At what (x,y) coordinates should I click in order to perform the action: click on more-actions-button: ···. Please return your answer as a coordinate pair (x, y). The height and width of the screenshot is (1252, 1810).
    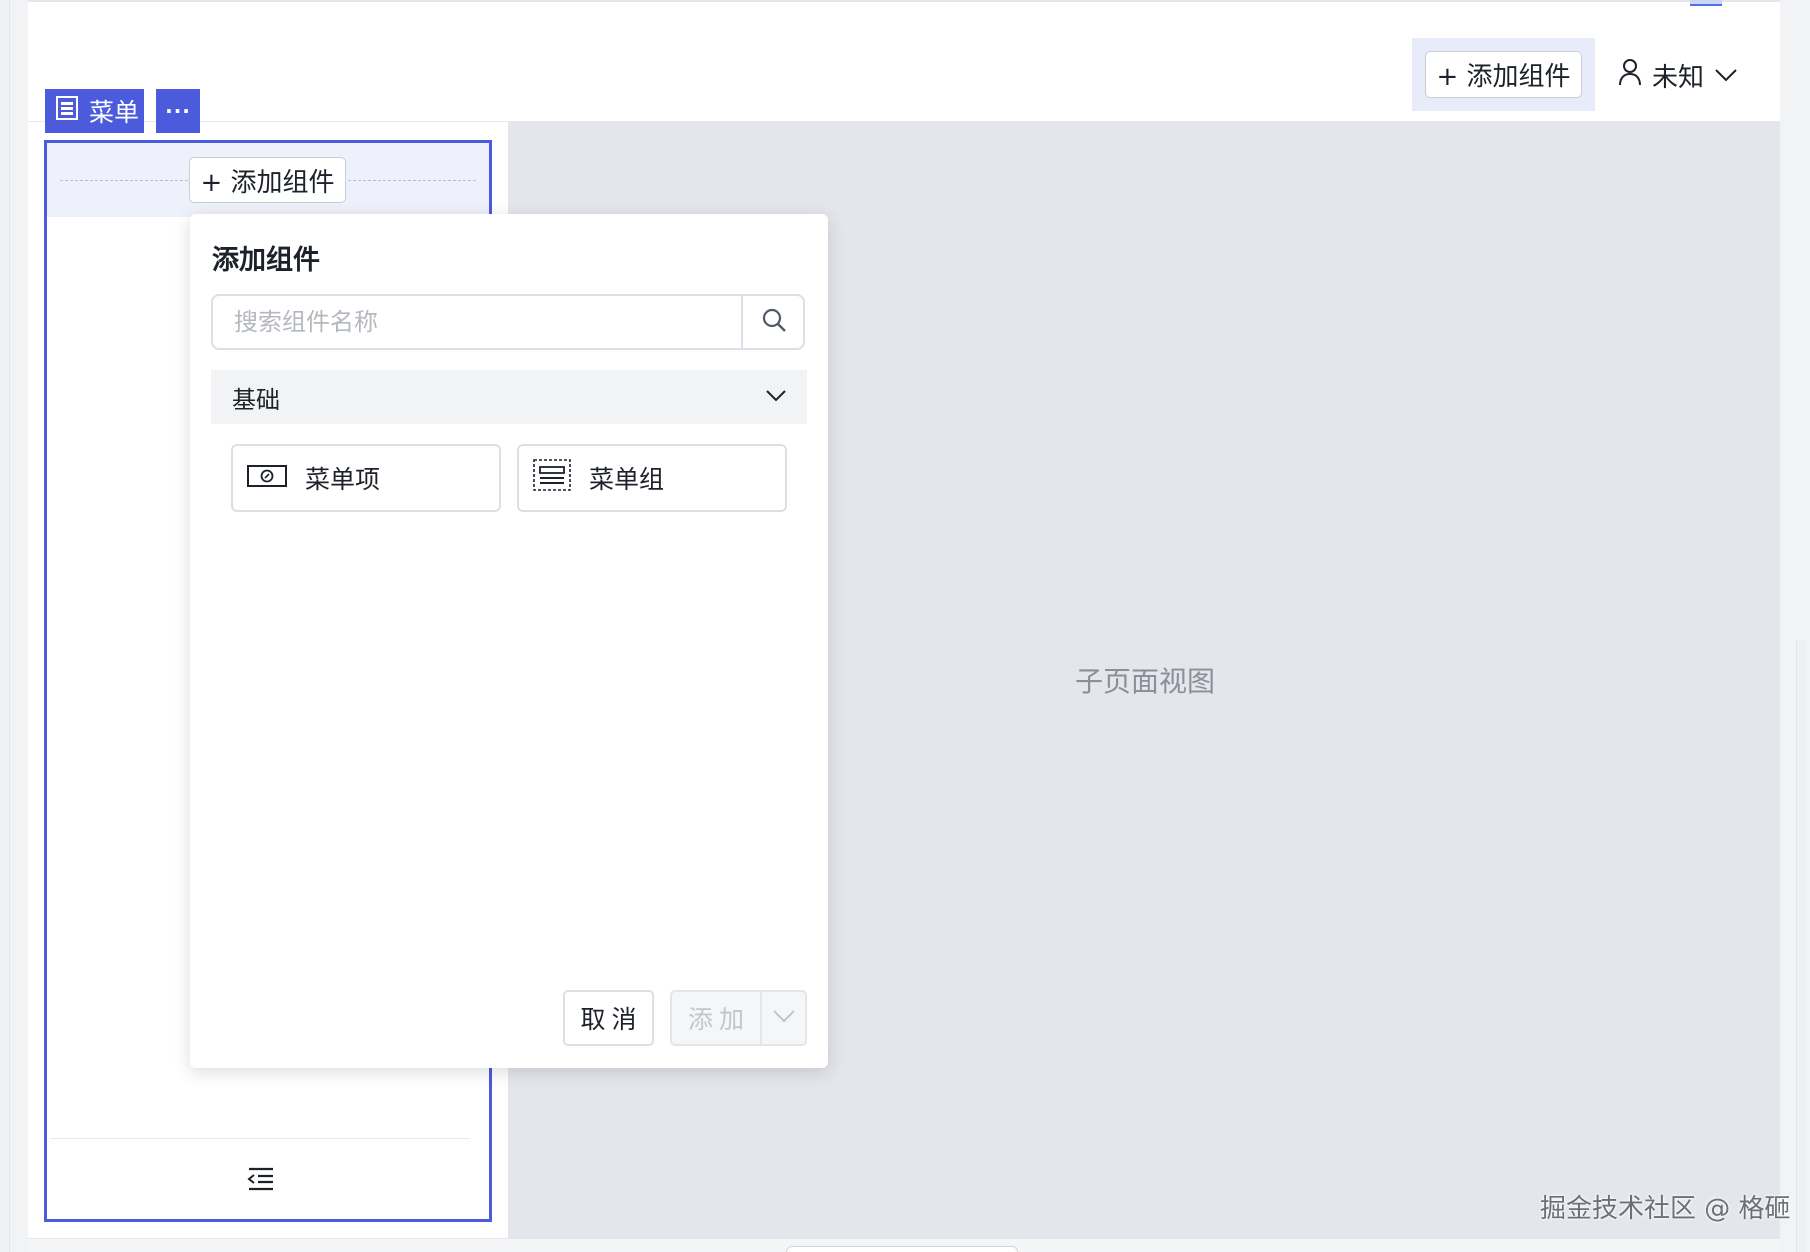
    Looking at the image, I should click on (178, 111).